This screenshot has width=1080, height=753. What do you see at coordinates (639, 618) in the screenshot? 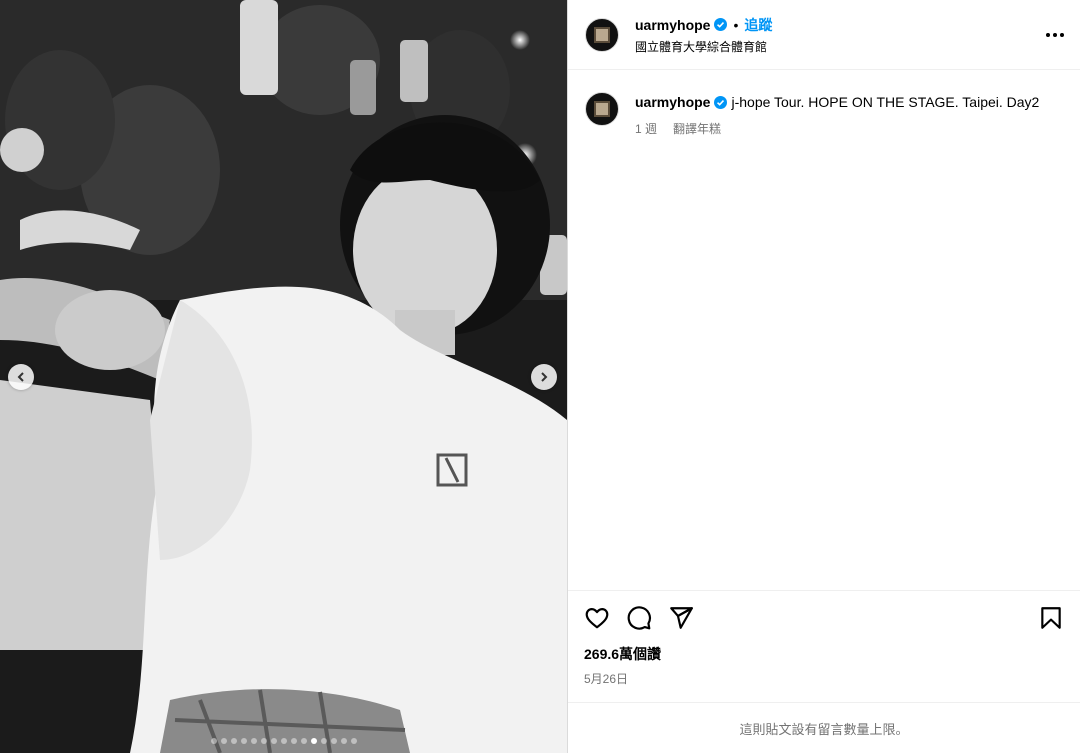
I see `comment-icon` at bounding box center [639, 618].